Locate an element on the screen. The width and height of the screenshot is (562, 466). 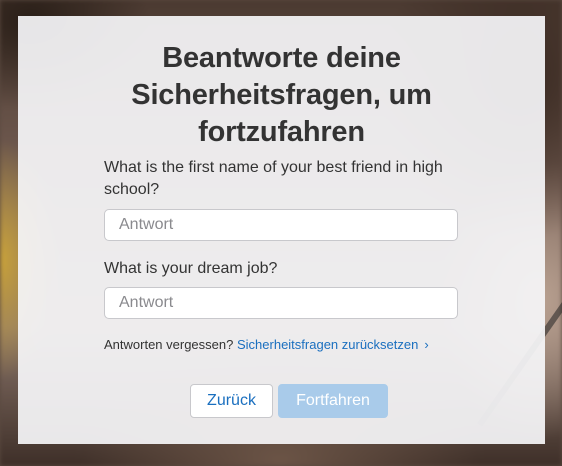
title-line-1: Beantworte deine is located at coordinates (281, 58).